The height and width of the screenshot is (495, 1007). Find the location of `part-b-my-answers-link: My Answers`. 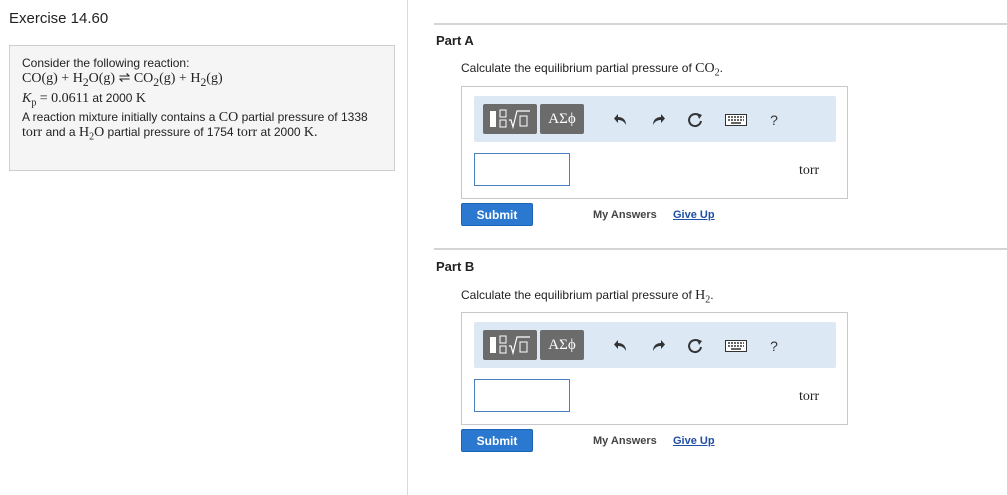

part-b-my-answers-link: My Answers is located at coordinates (625, 441).